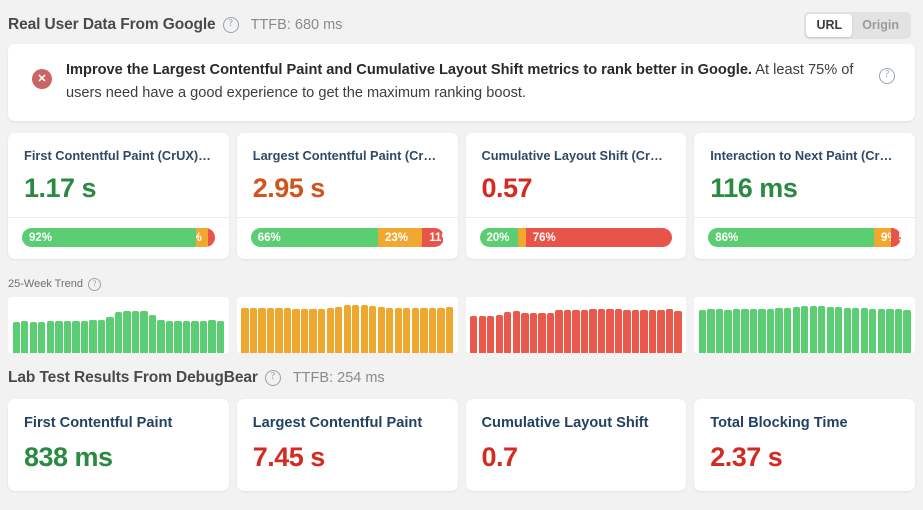  Describe the element at coordinates (314, 237) in the screenshot. I see `dist-segment-good: 66%` at that location.